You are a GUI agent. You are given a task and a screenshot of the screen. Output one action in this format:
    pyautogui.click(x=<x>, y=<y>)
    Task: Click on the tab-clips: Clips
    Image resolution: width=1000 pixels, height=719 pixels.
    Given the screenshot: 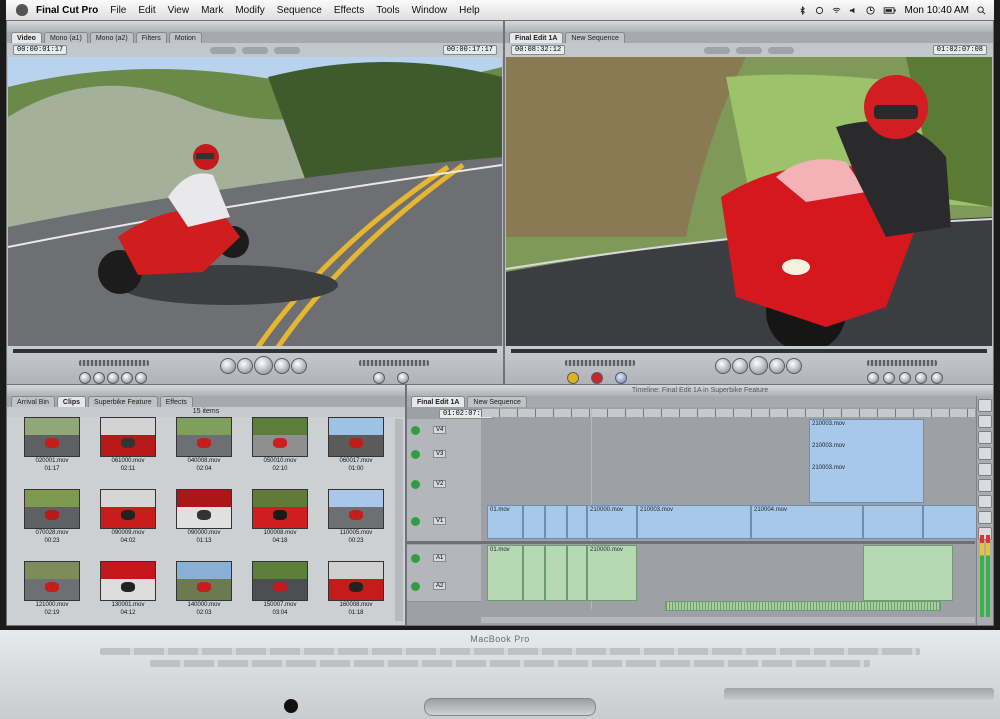 What is the action you would take?
    pyautogui.click(x=71, y=401)
    